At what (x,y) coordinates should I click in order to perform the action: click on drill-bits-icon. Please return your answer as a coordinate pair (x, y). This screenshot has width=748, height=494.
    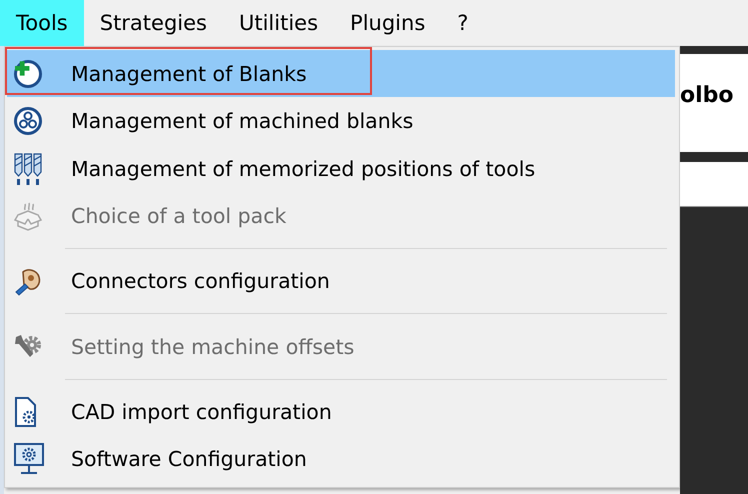
    Looking at the image, I should click on (28, 169).